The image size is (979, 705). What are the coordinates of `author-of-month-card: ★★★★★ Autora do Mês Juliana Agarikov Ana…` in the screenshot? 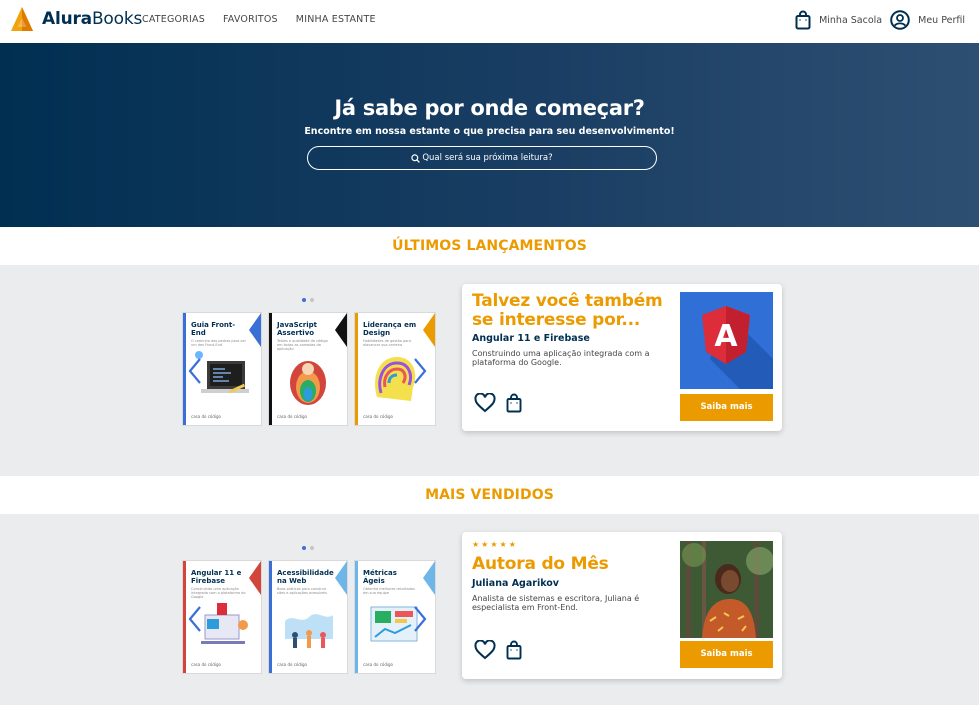 It's located at (622, 605).